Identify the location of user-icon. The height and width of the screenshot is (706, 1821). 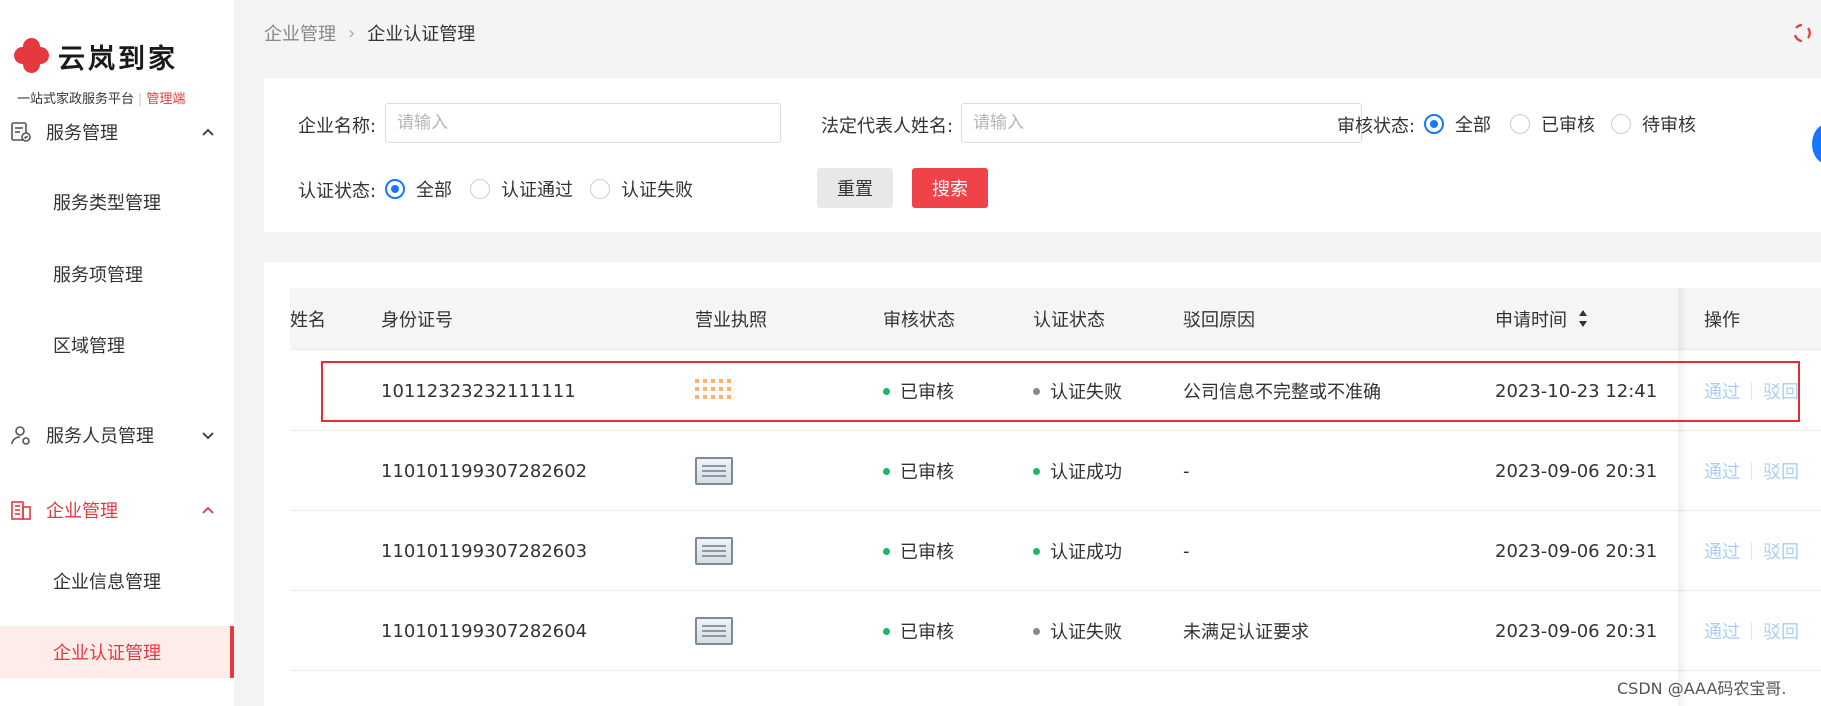
(21, 435).